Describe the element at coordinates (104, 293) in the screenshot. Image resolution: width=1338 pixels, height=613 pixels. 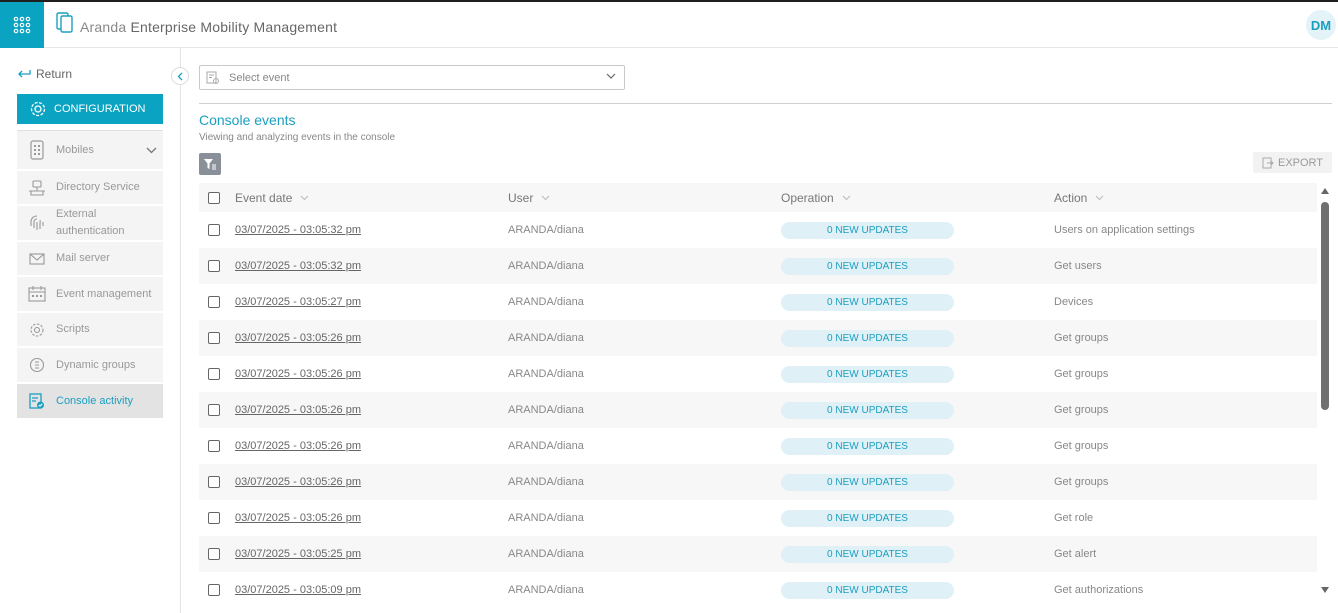
I see `sidebar-item-label: Event management` at that location.